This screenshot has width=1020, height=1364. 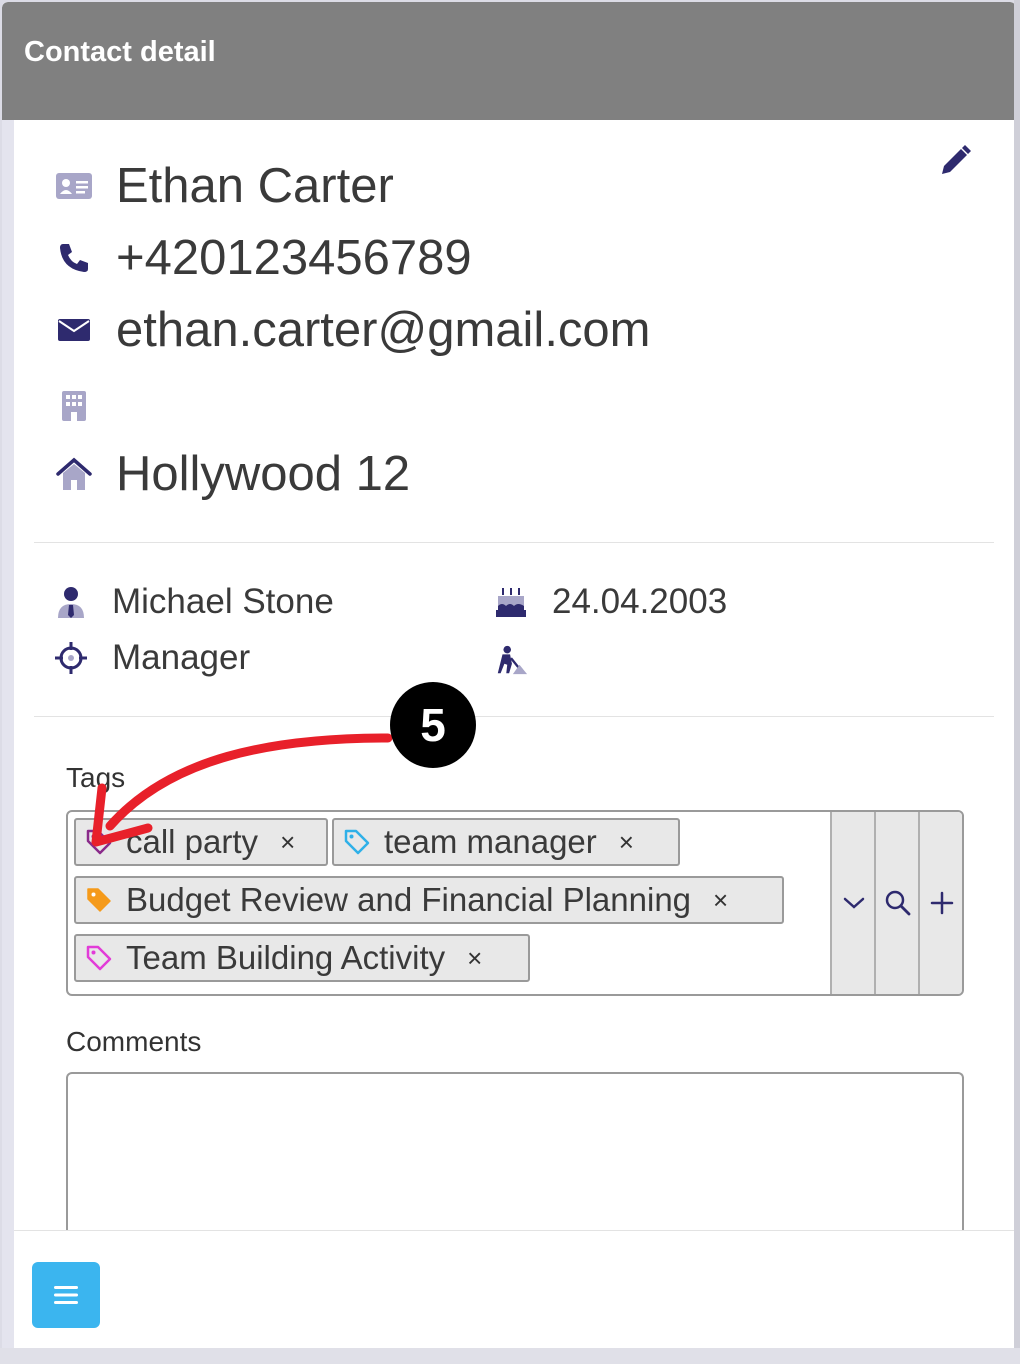 I want to click on tag-chip: Budget Review and Financial Planning ×, so click(x=429, y=900).